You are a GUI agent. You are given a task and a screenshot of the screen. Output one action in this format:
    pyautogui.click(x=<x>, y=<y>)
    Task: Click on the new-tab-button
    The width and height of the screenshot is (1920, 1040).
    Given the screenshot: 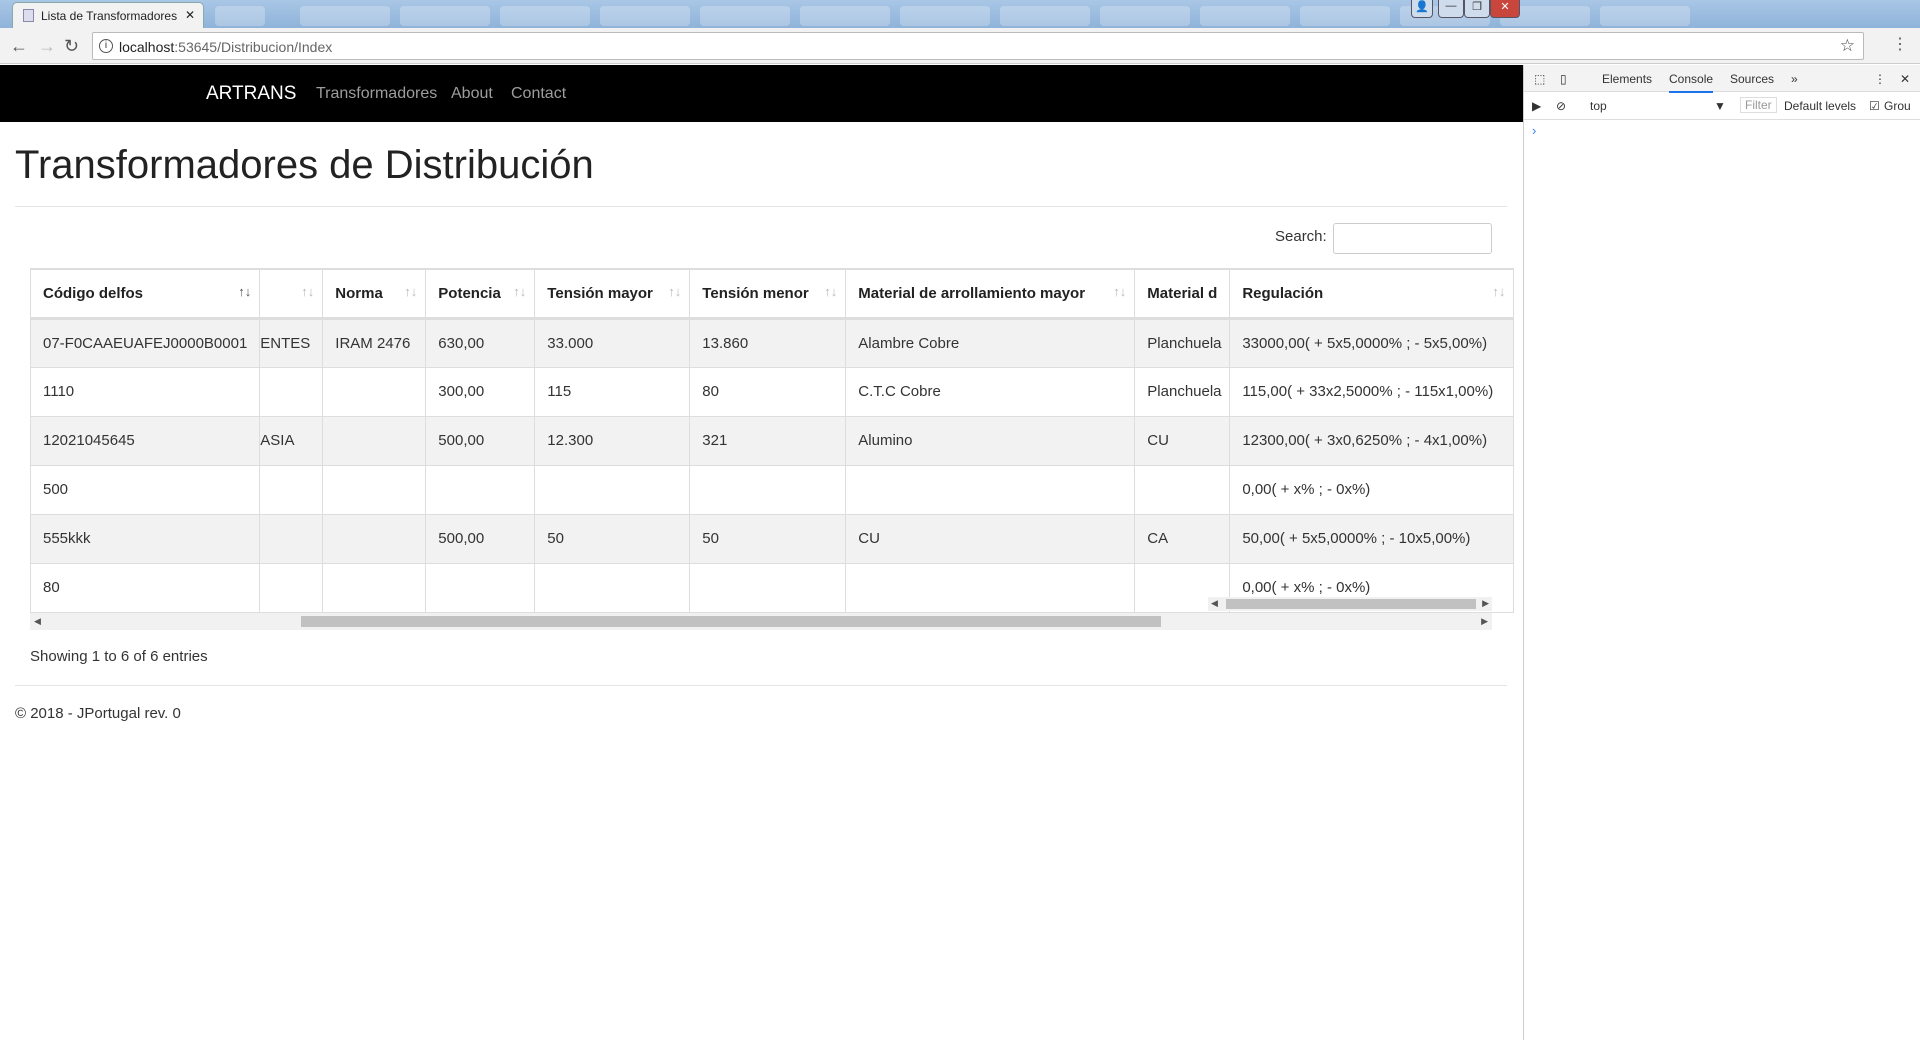 What is the action you would take?
    pyautogui.click(x=240, y=16)
    